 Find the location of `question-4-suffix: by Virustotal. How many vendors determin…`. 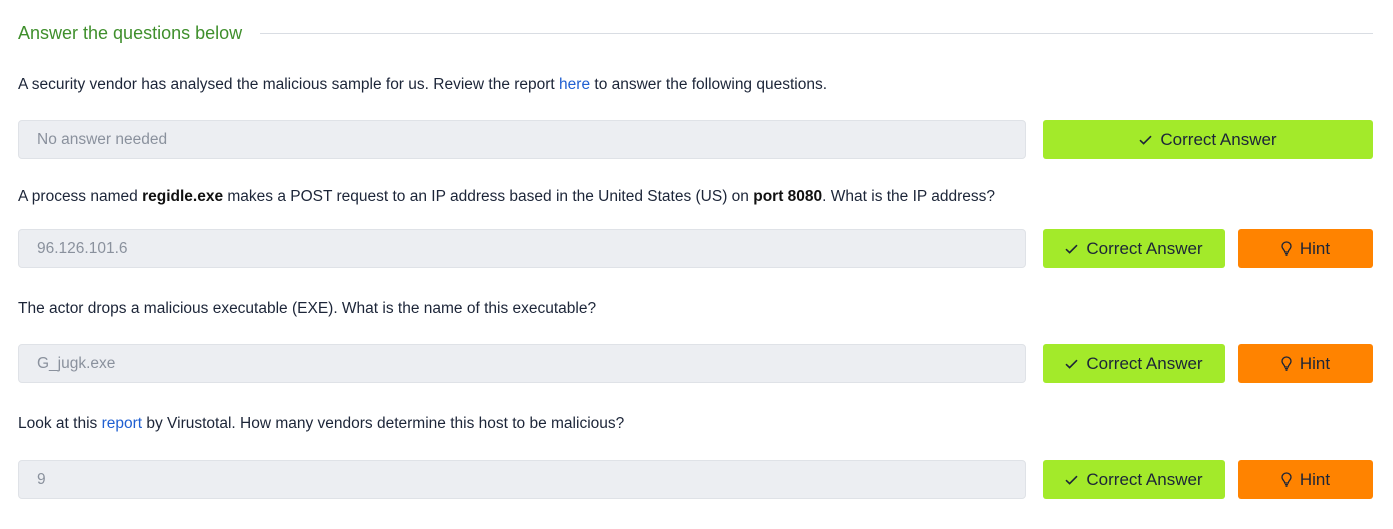

question-4-suffix: by Virustotal. How many vendors determin… is located at coordinates (383, 423).